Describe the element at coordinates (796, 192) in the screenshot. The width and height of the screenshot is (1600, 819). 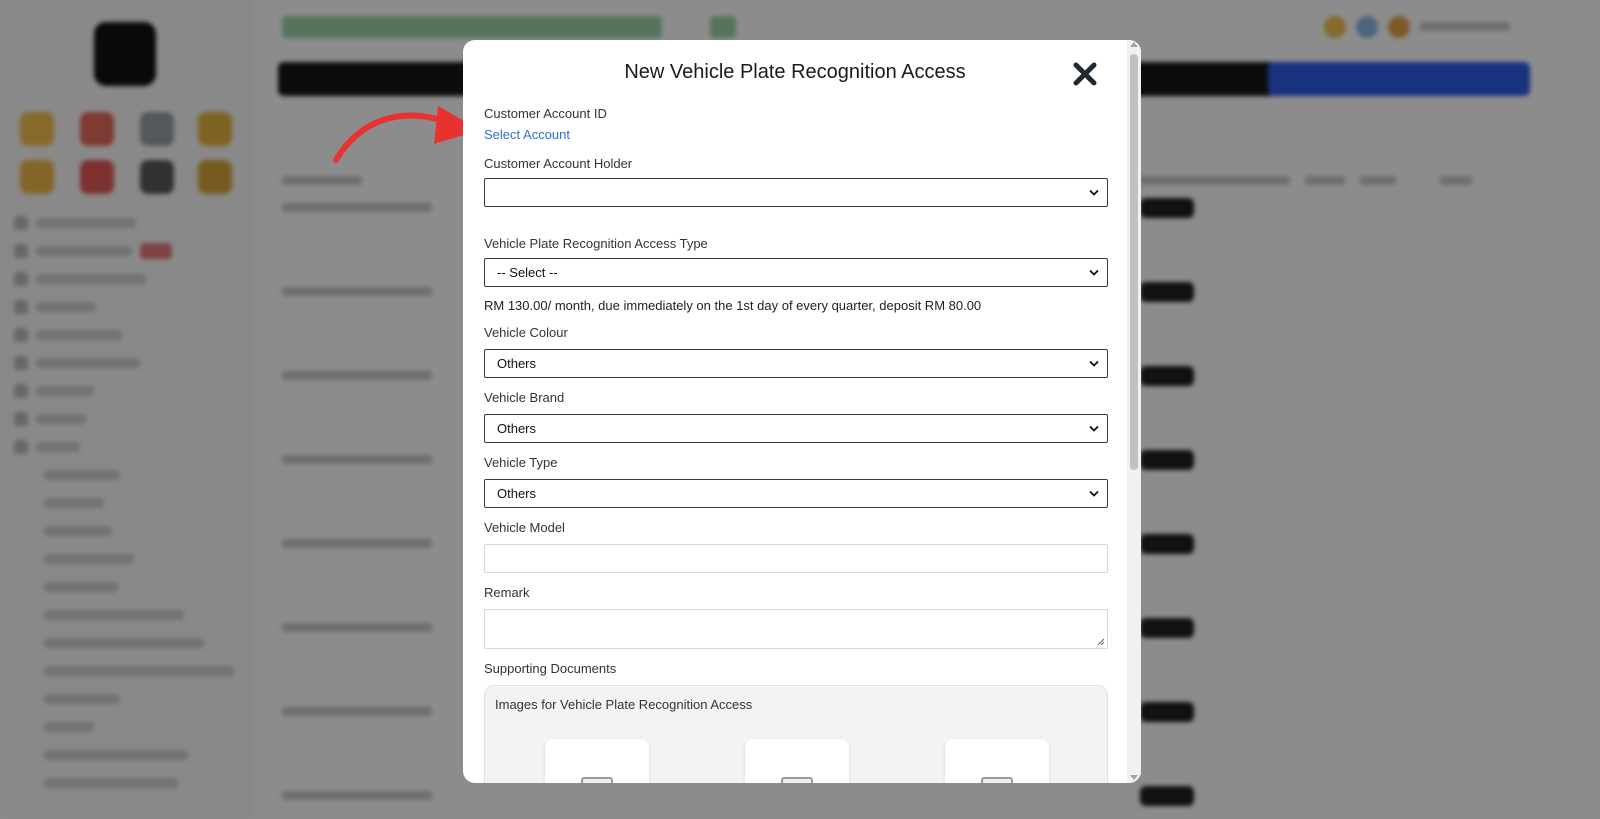
I see `customer-account-holder-select` at that location.